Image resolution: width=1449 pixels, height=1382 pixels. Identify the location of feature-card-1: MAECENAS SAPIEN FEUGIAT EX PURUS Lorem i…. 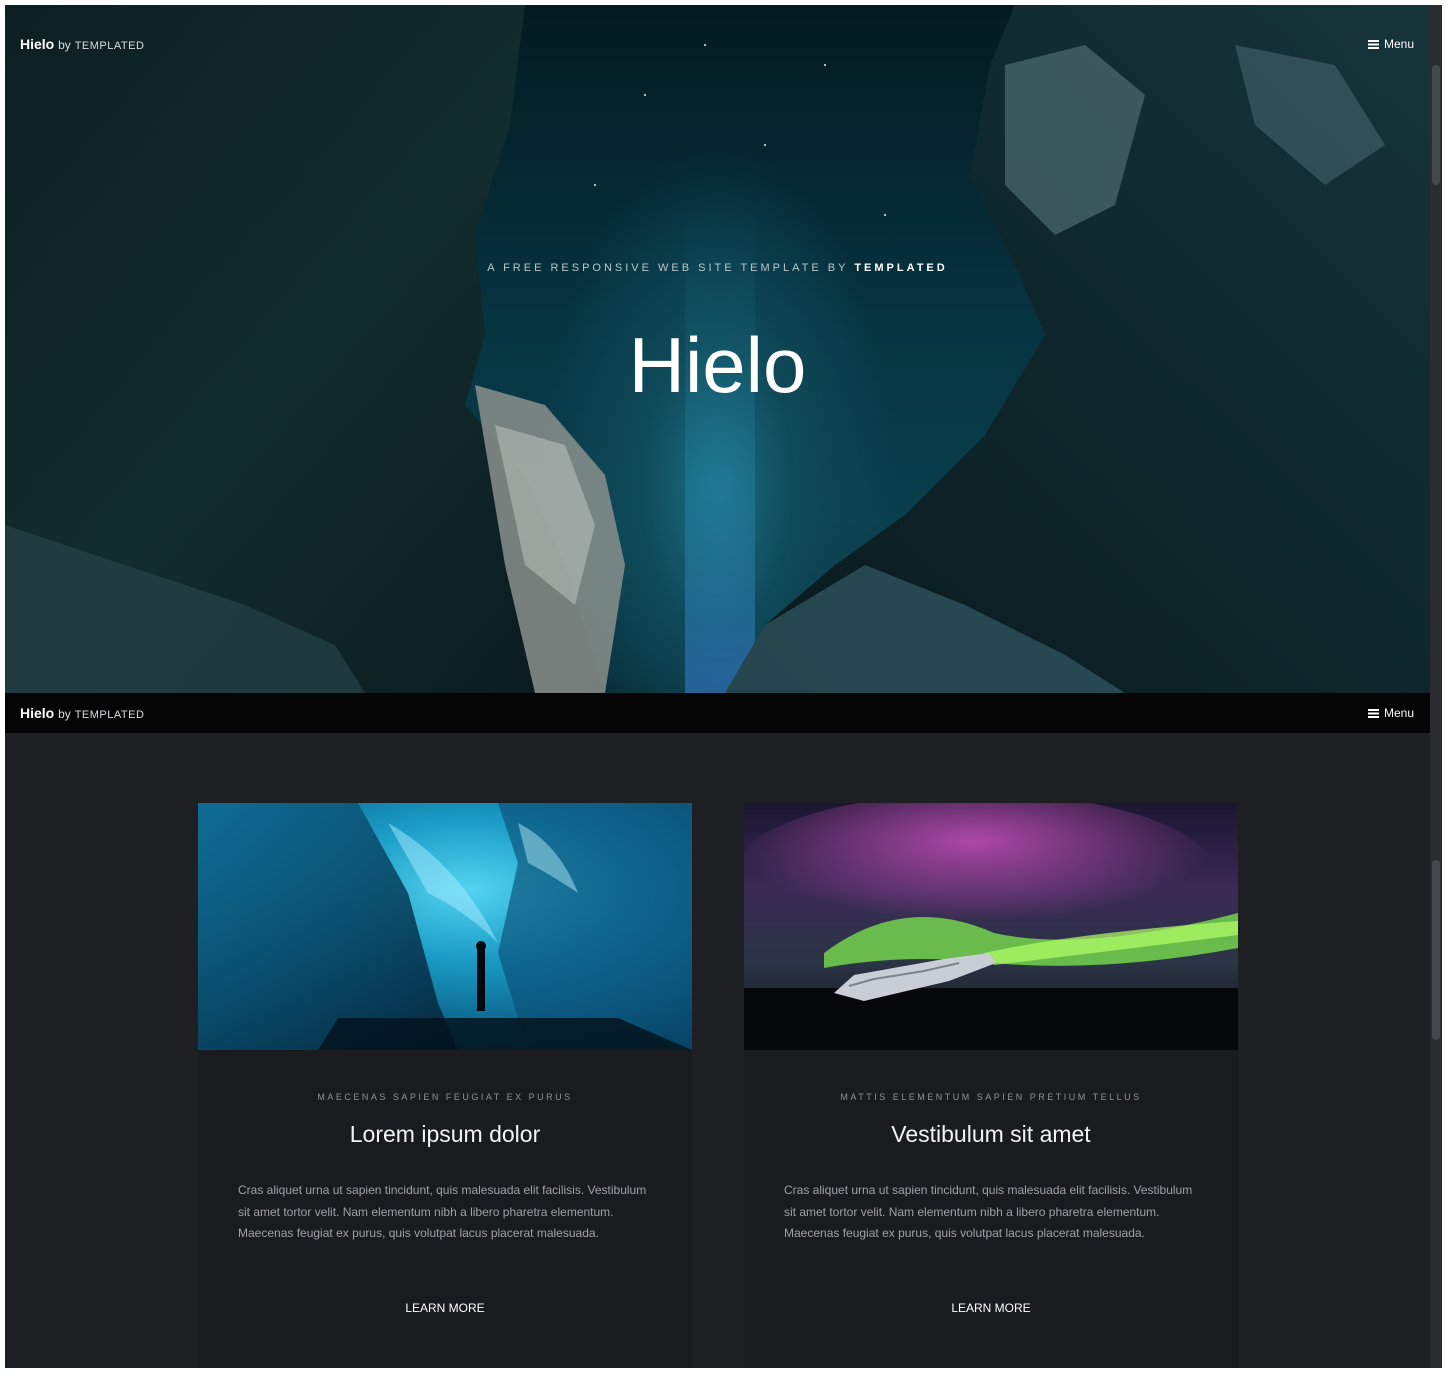
(445, 1085).